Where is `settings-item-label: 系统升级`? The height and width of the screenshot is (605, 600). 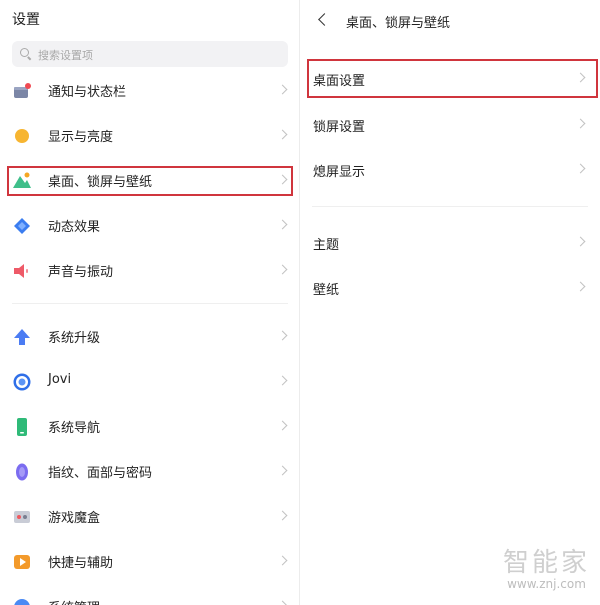
settings-item-label: 系统升级 is located at coordinates (74, 338).